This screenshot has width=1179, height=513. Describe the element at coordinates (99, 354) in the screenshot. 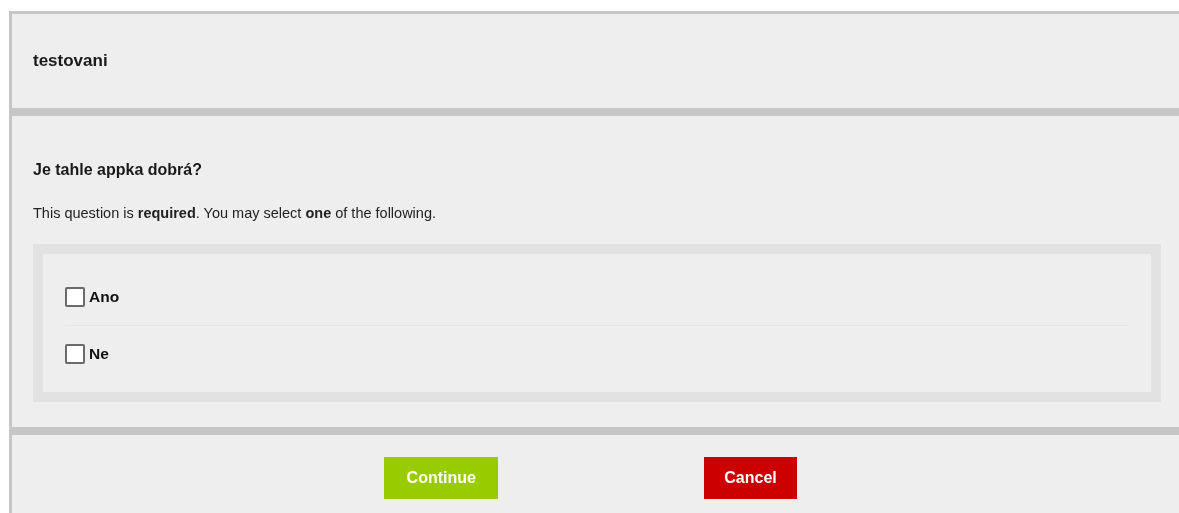

I see `option-label: Ne` at that location.